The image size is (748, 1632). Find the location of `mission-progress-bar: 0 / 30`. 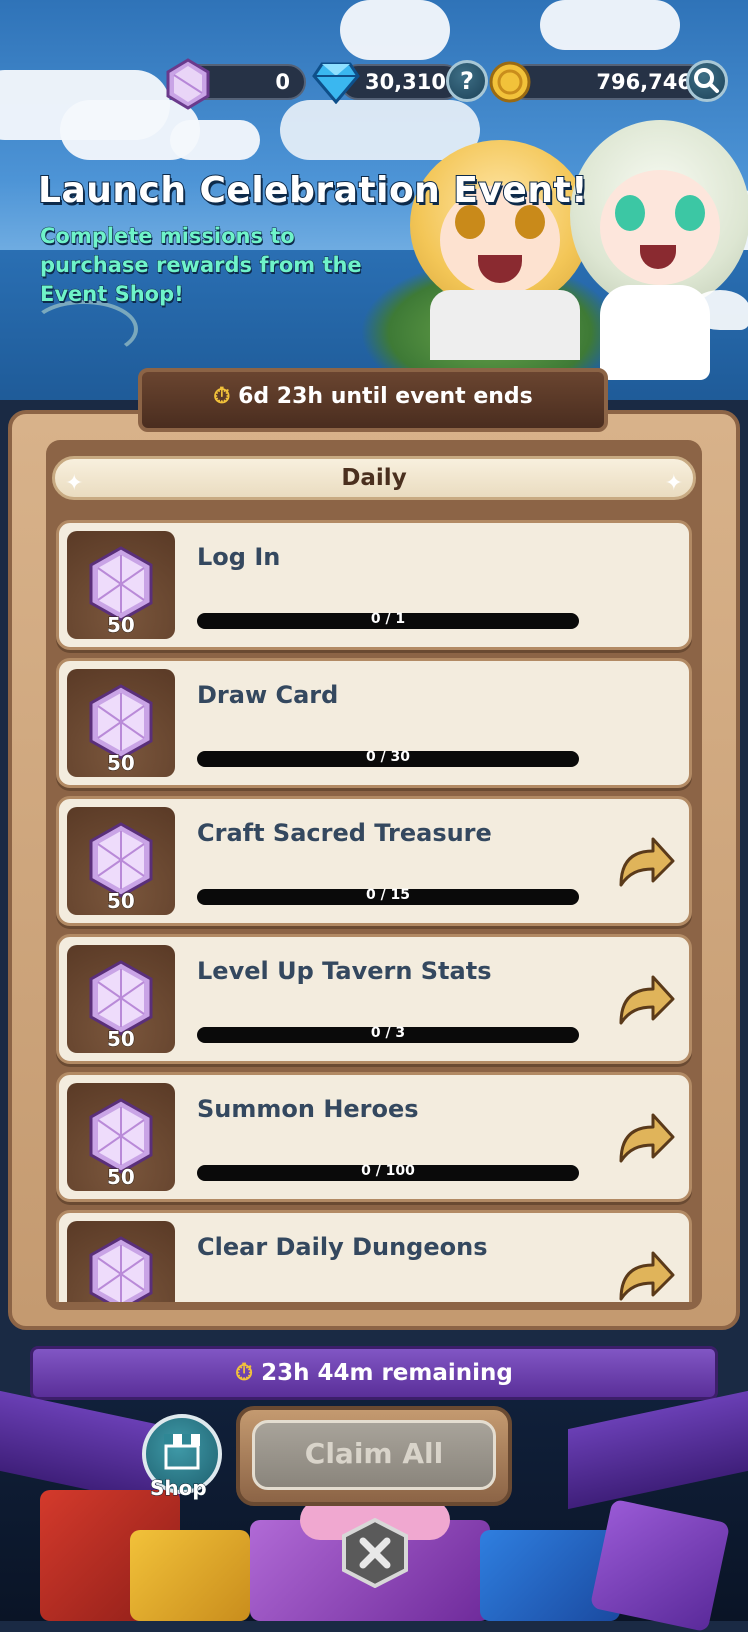

mission-progress-bar: 0 / 30 is located at coordinates (388, 758).